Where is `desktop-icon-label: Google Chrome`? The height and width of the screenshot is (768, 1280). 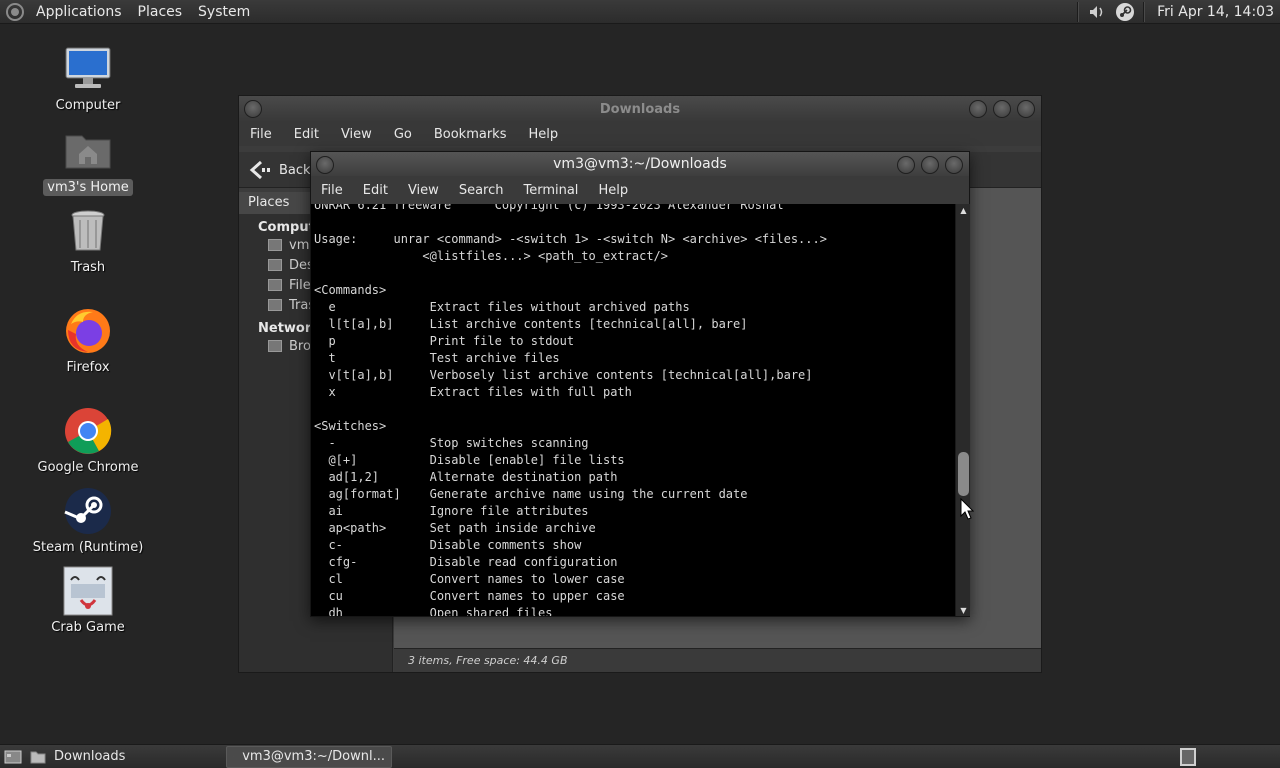 desktop-icon-label: Google Chrome is located at coordinates (88, 467).